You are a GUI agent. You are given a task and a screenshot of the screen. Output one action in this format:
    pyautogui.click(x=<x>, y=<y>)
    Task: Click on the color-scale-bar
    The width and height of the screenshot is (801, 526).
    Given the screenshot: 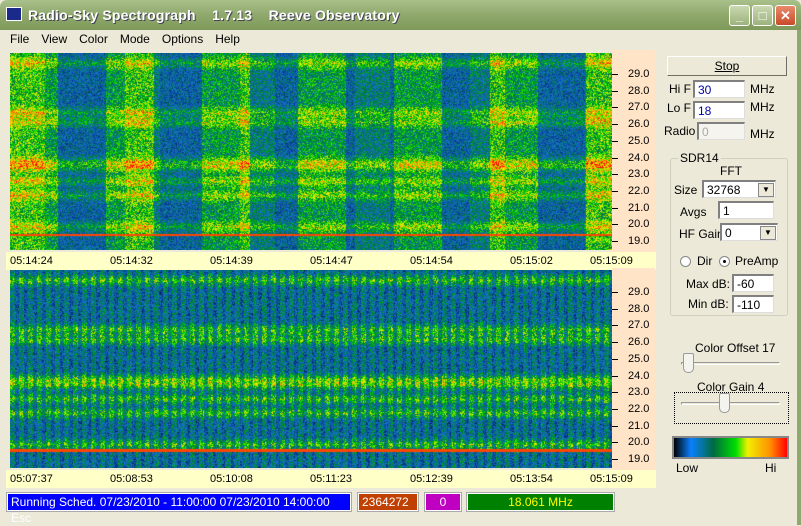 What is the action you would take?
    pyautogui.click(x=730, y=447)
    